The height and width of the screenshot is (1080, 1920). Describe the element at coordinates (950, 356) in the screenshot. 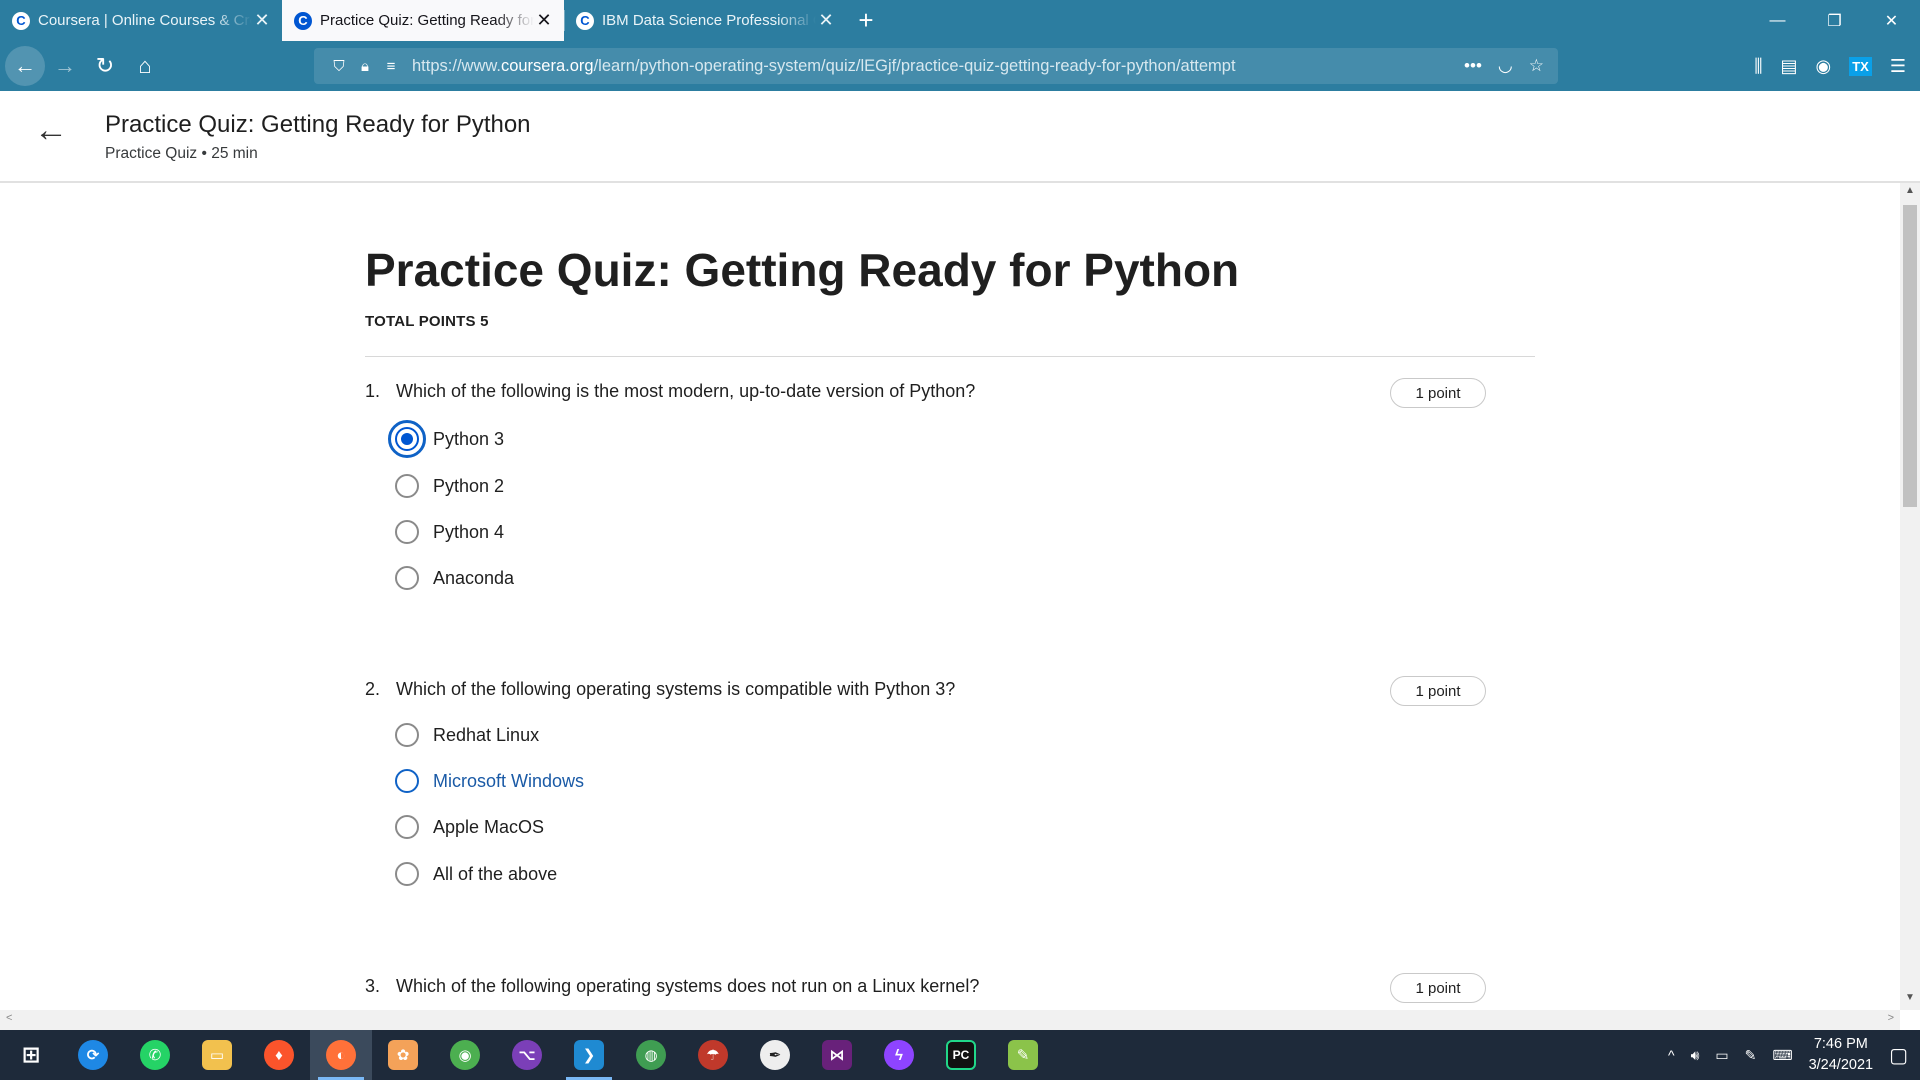

I see `divider` at that location.